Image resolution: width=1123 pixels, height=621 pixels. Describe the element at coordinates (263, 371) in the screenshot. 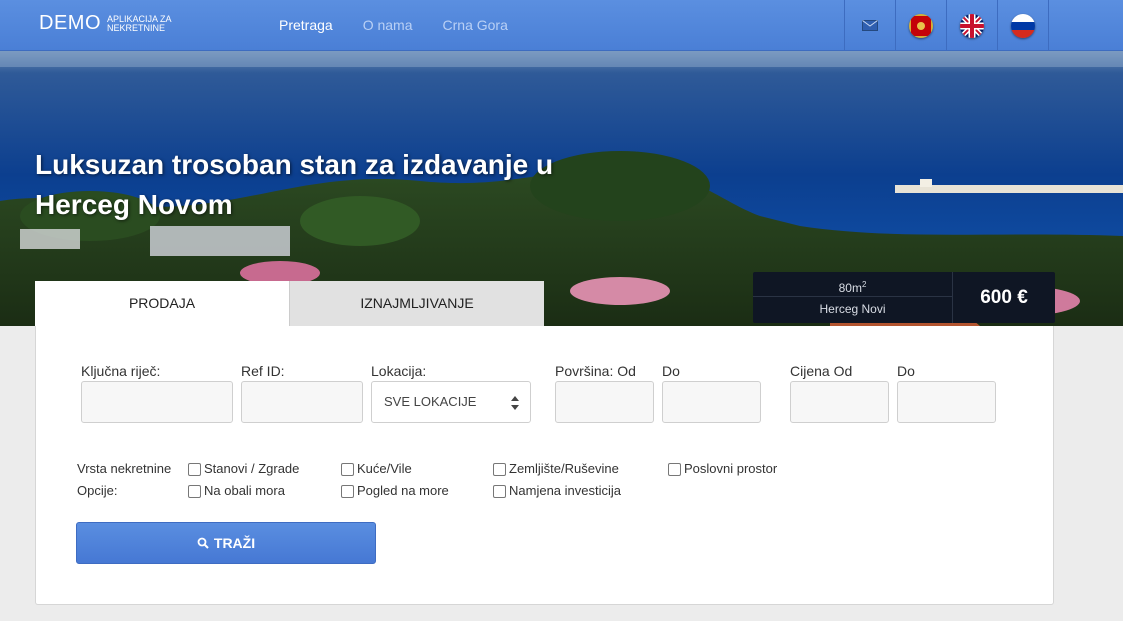

I see `ref-id-label: Ref ID:` at that location.